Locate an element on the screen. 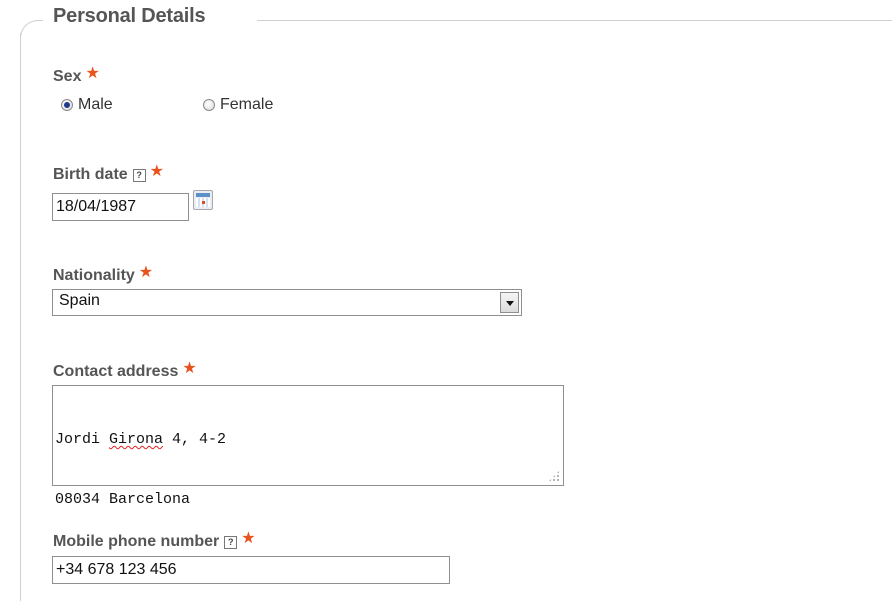 Image resolution: width=892 pixels, height=601 pixels. sex-label: Sex is located at coordinates (67, 76).